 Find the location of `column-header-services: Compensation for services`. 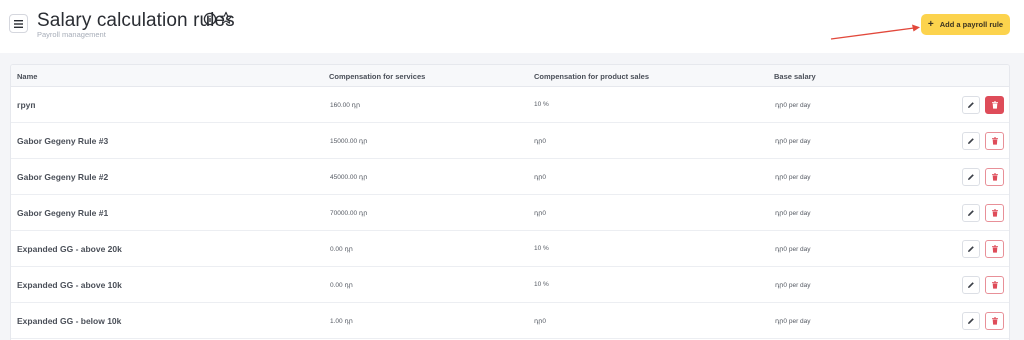

column-header-services: Compensation for services is located at coordinates (377, 76).